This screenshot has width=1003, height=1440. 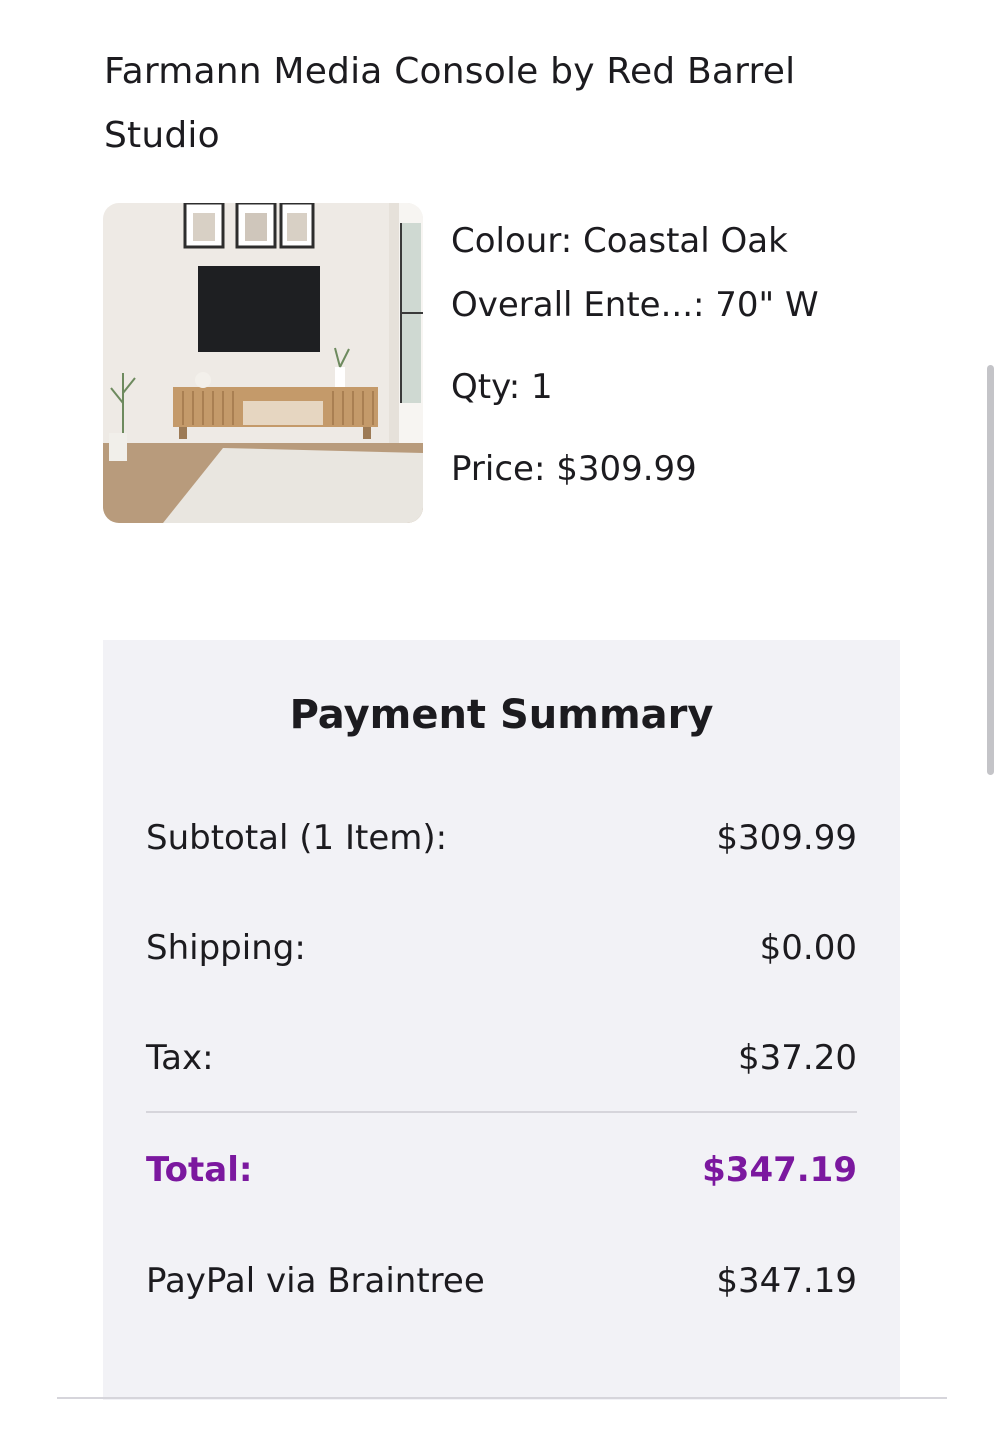 What do you see at coordinates (501, 838) in the screenshot?
I see `subtotal-row: Subtotal (1 Item): $309.99` at bounding box center [501, 838].